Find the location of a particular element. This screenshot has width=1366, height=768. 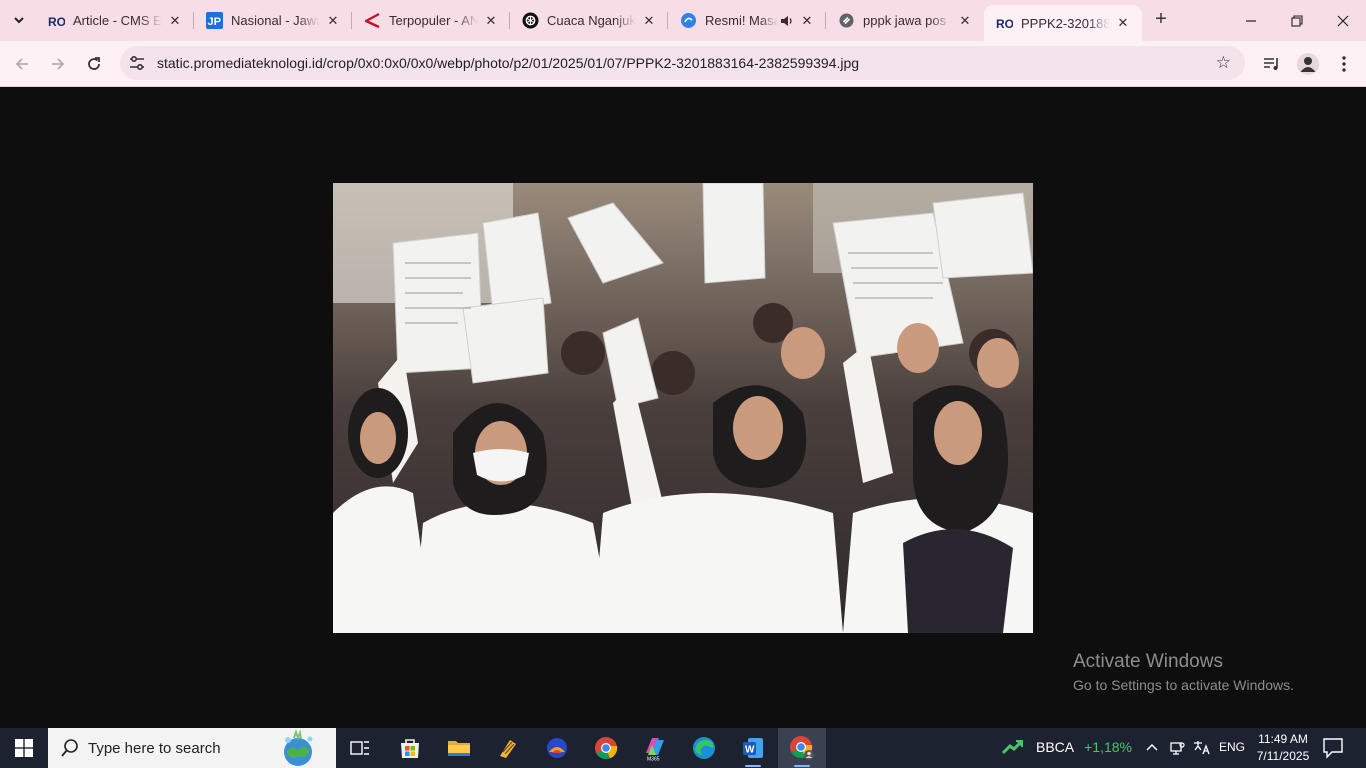

store-icon is located at coordinates (410, 748).